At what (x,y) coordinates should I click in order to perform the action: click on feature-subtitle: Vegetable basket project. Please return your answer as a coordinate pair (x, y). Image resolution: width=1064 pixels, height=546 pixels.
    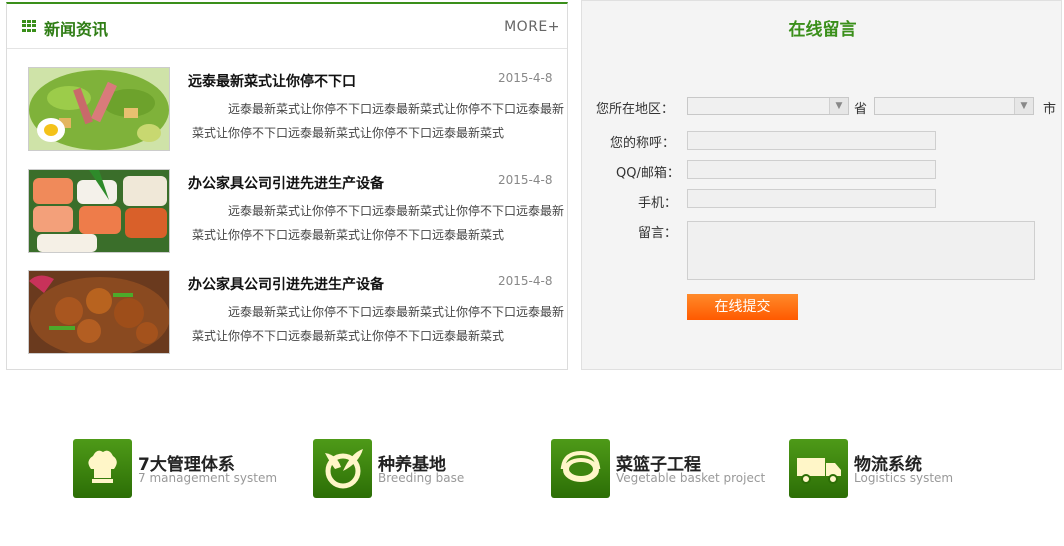
    Looking at the image, I should click on (691, 478).